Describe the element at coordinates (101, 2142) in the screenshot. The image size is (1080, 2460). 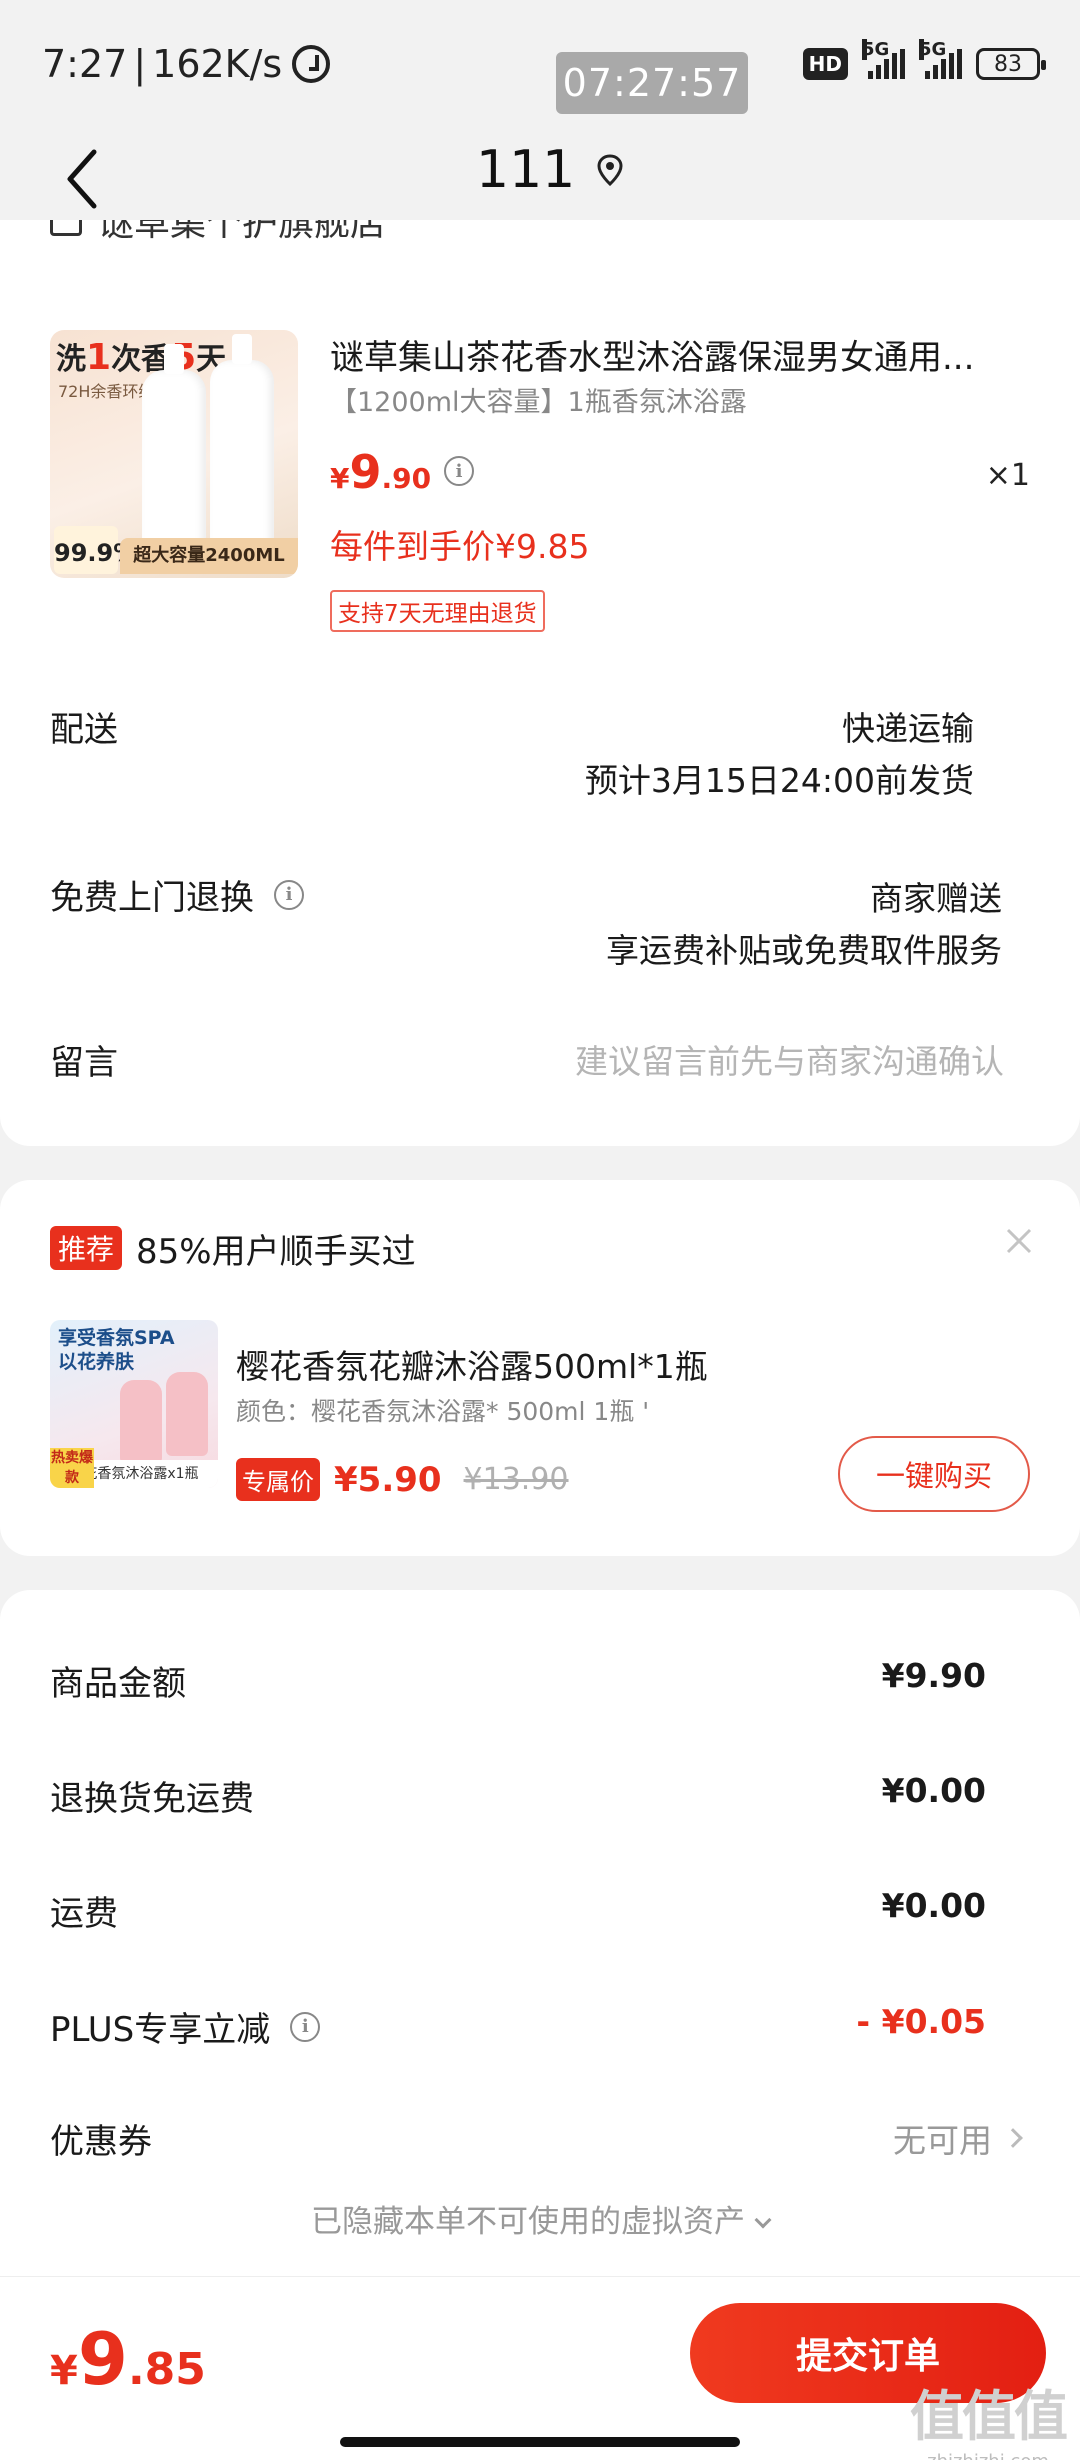
I see `coupon-label: 优惠券` at that location.